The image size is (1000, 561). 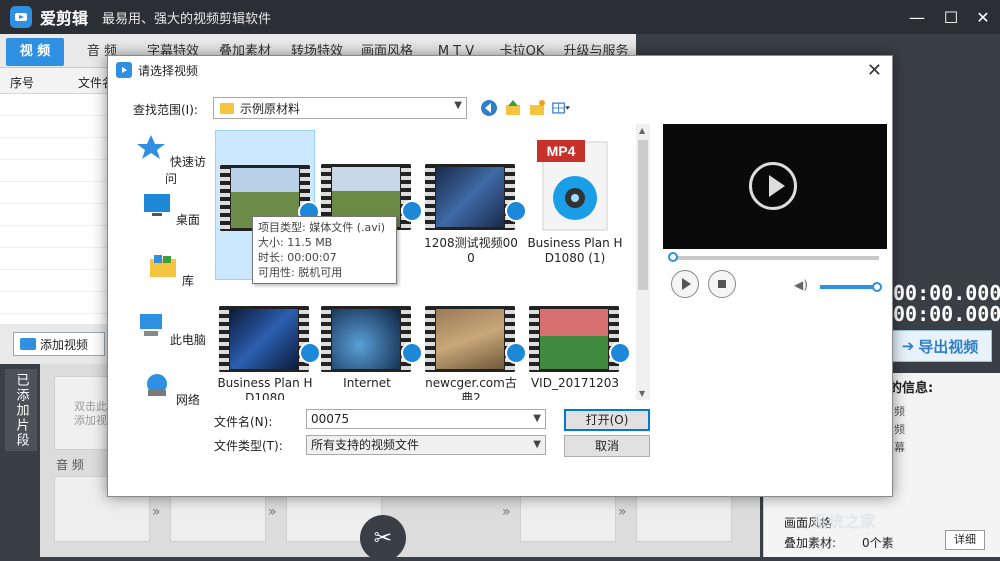 What do you see at coordinates (64, 18) in the screenshot?
I see `app-name: 爱剪辑` at bounding box center [64, 18].